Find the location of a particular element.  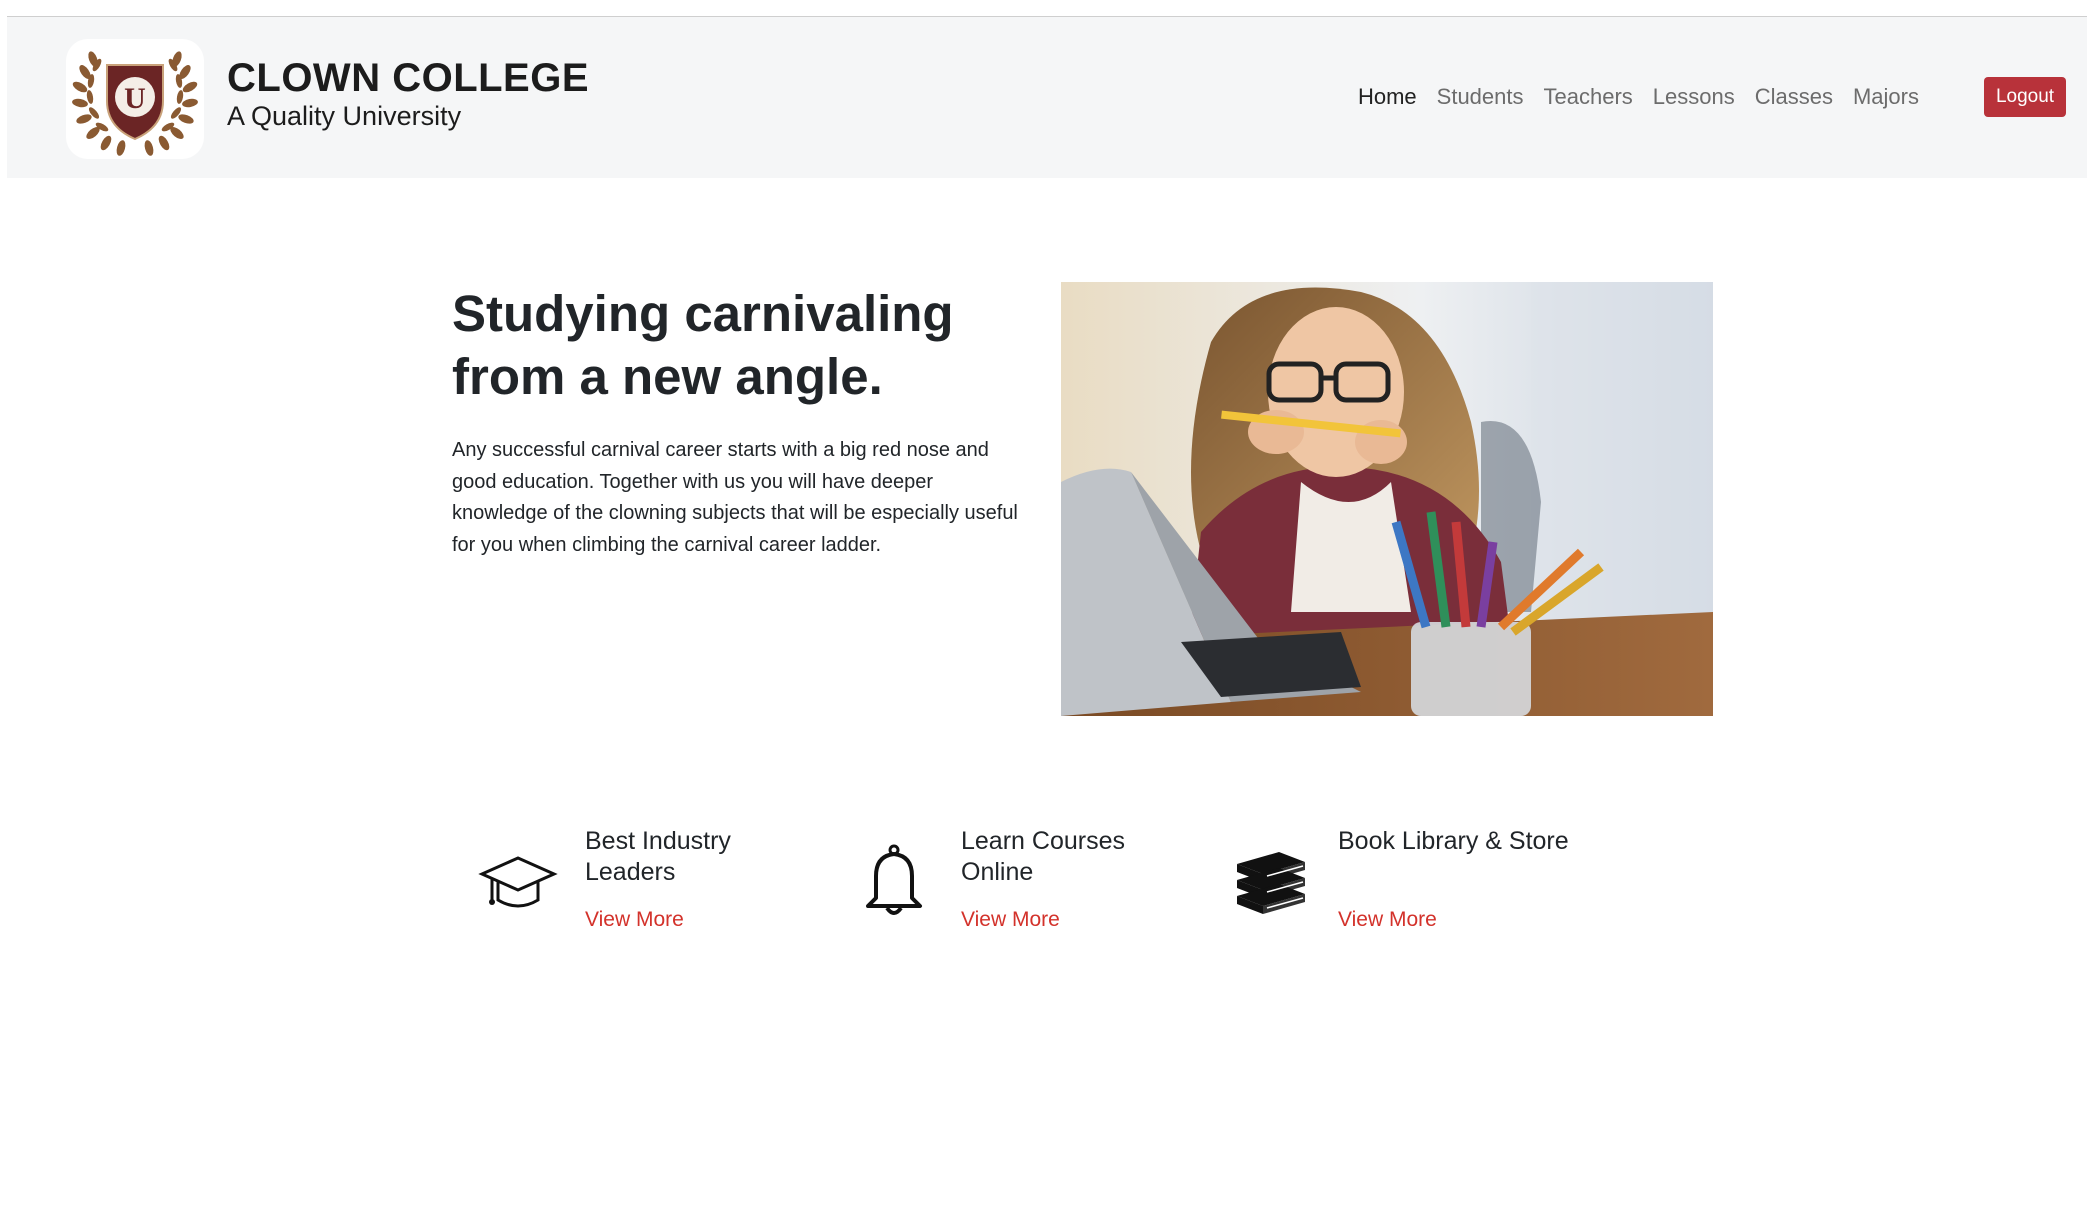

college-logo: U is located at coordinates (135, 99).